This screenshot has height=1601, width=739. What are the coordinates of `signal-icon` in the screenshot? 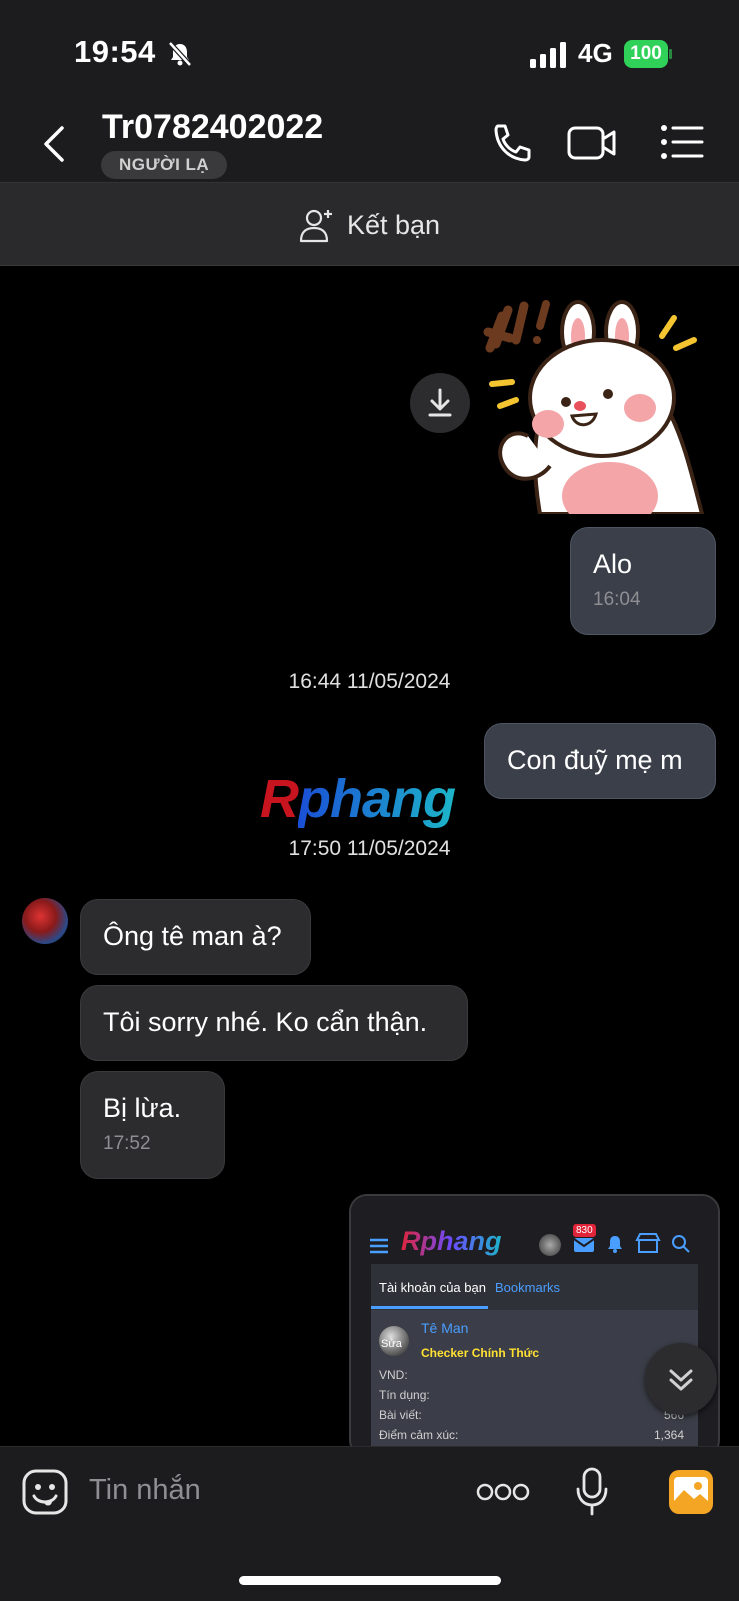 It's located at (548, 55).